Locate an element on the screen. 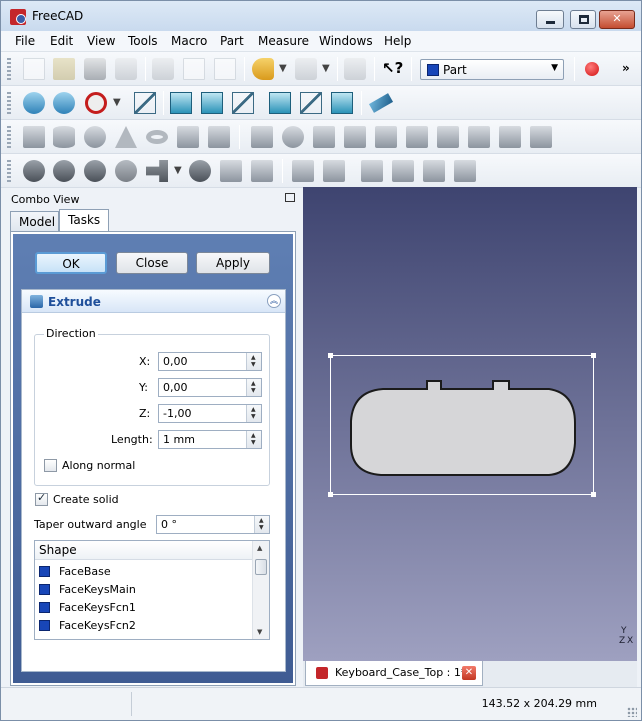 This screenshot has width=642, height=721. collapse-icon: ︽ is located at coordinates (274, 301).